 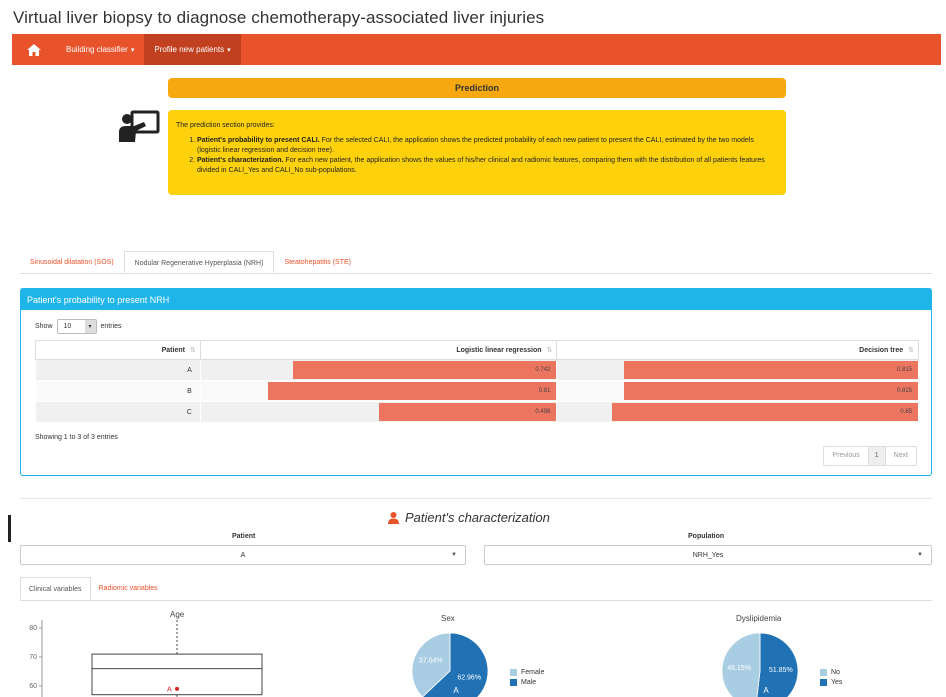 I want to click on column-header-label: Decision tree, so click(x=881, y=350).